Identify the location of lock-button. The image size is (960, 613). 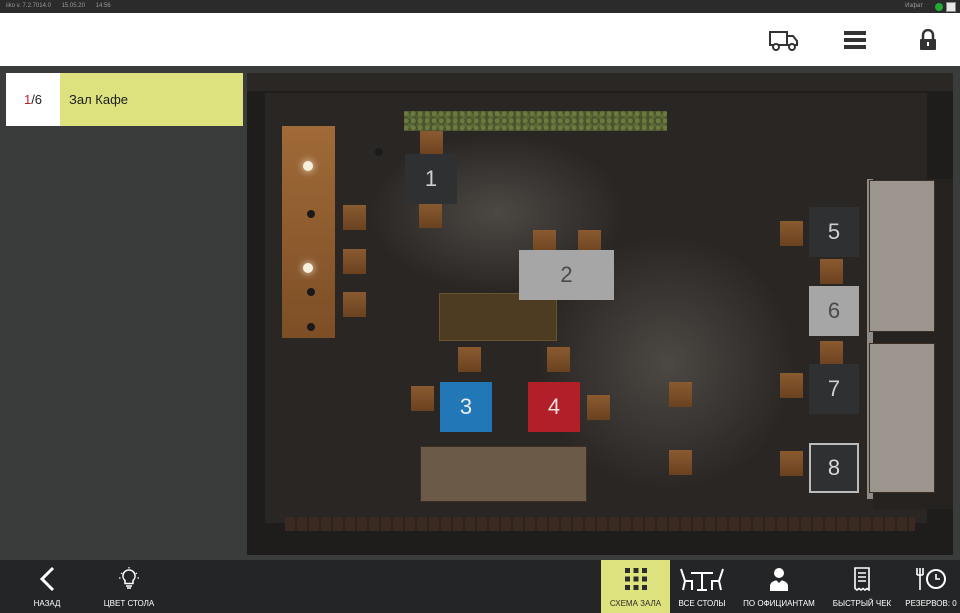
(928, 40).